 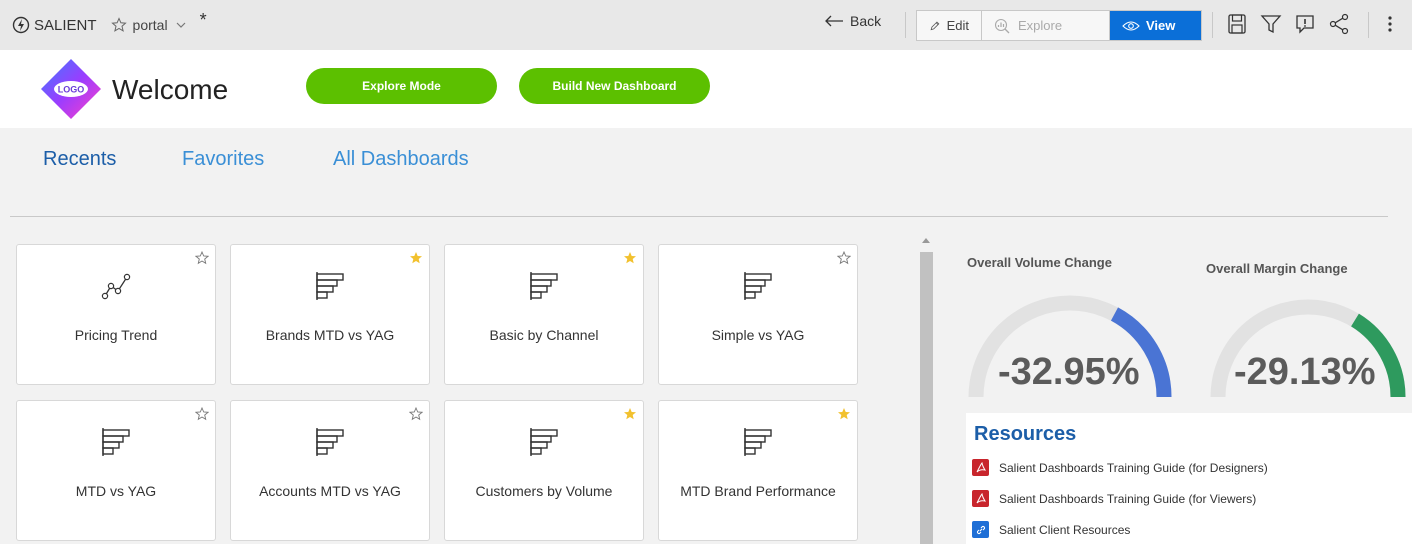 What do you see at coordinates (1065, 529) in the screenshot?
I see `resource-label: Salient Client Resources` at bounding box center [1065, 529].